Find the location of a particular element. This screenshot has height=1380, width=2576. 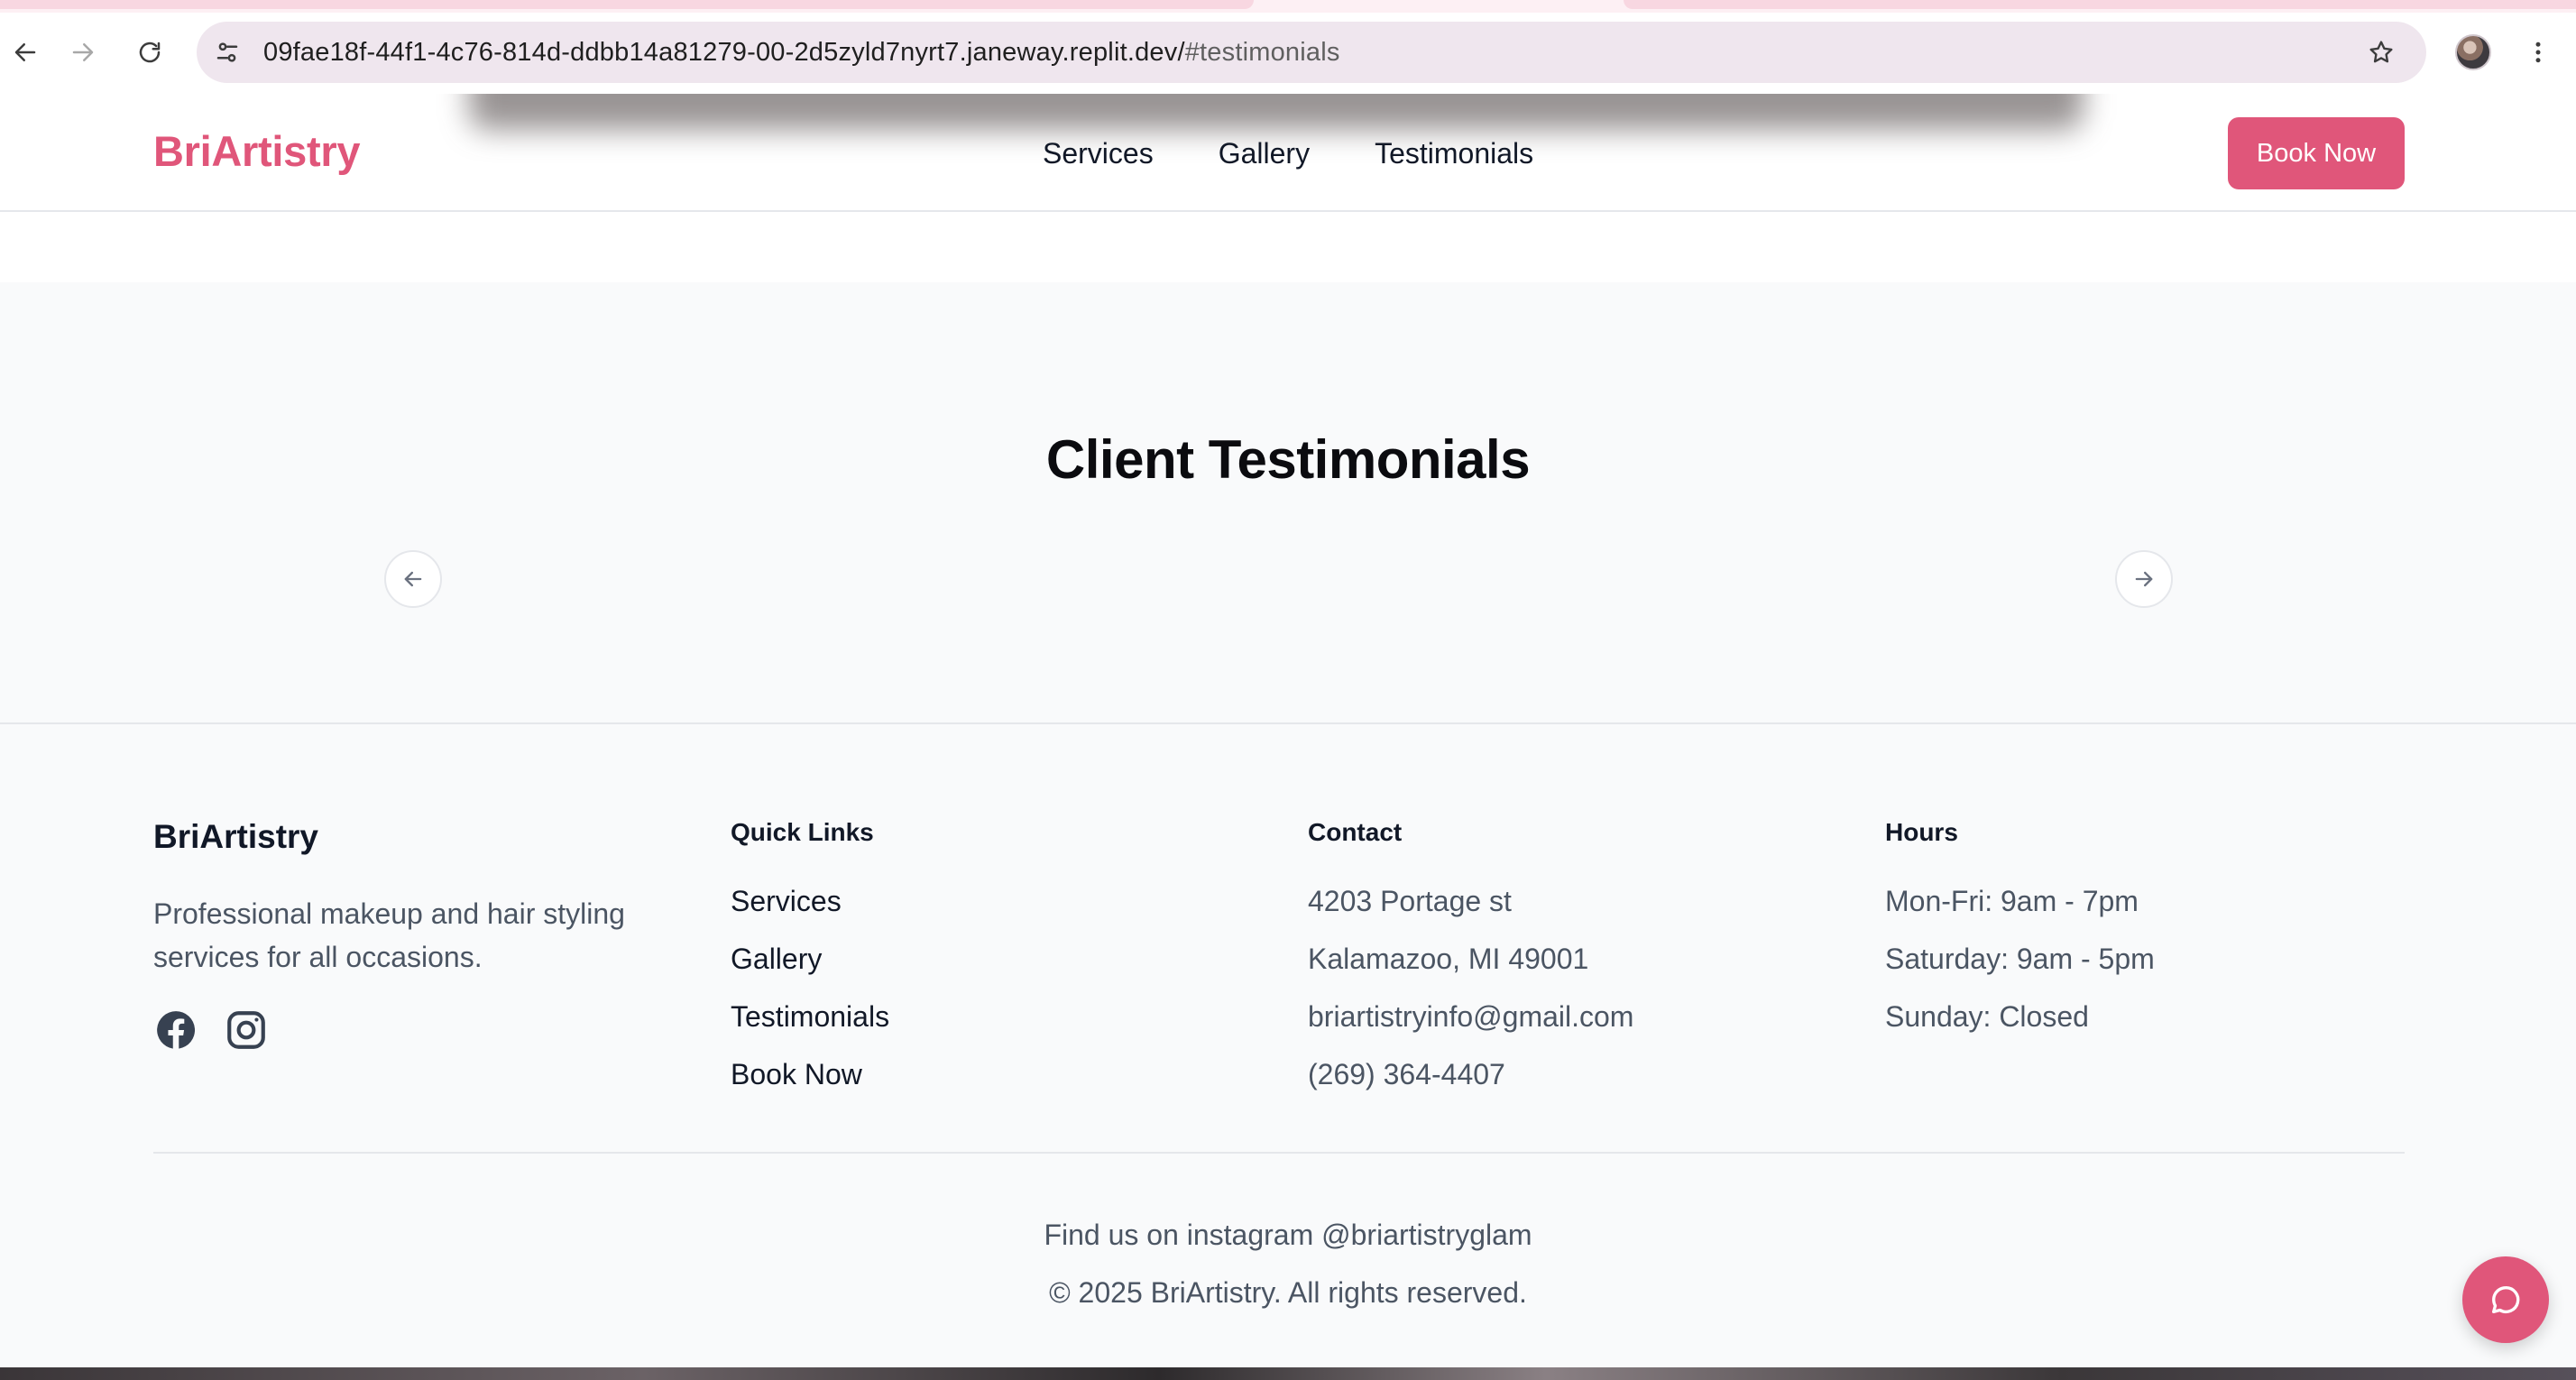

forward-button is located at coordinates (83, 52).